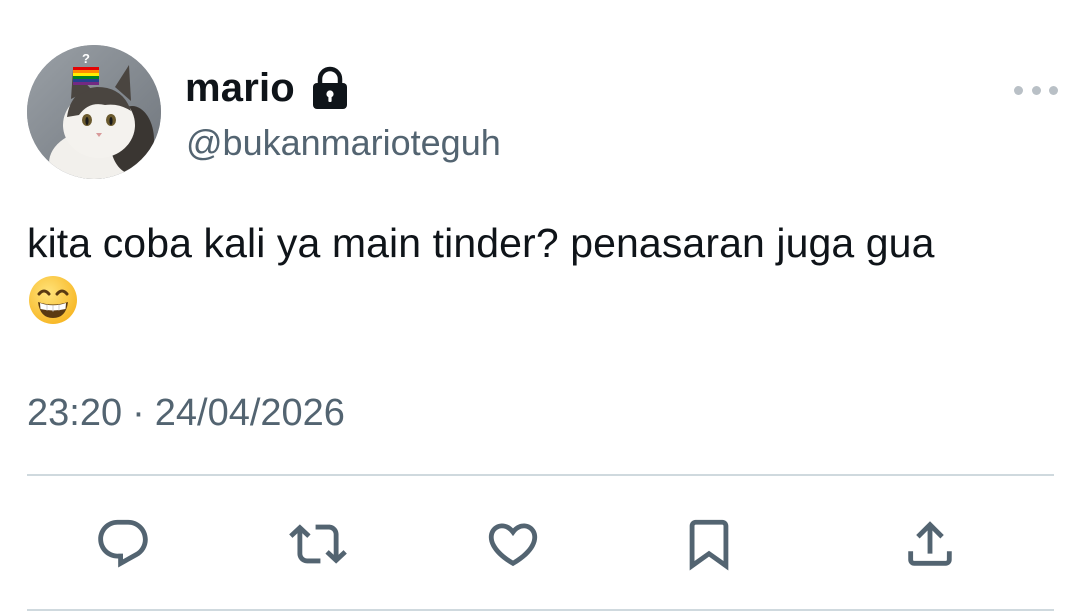 The width and height of the screenshot is (1080, 614). I want to click on retweet-icon, so click(318, 544).